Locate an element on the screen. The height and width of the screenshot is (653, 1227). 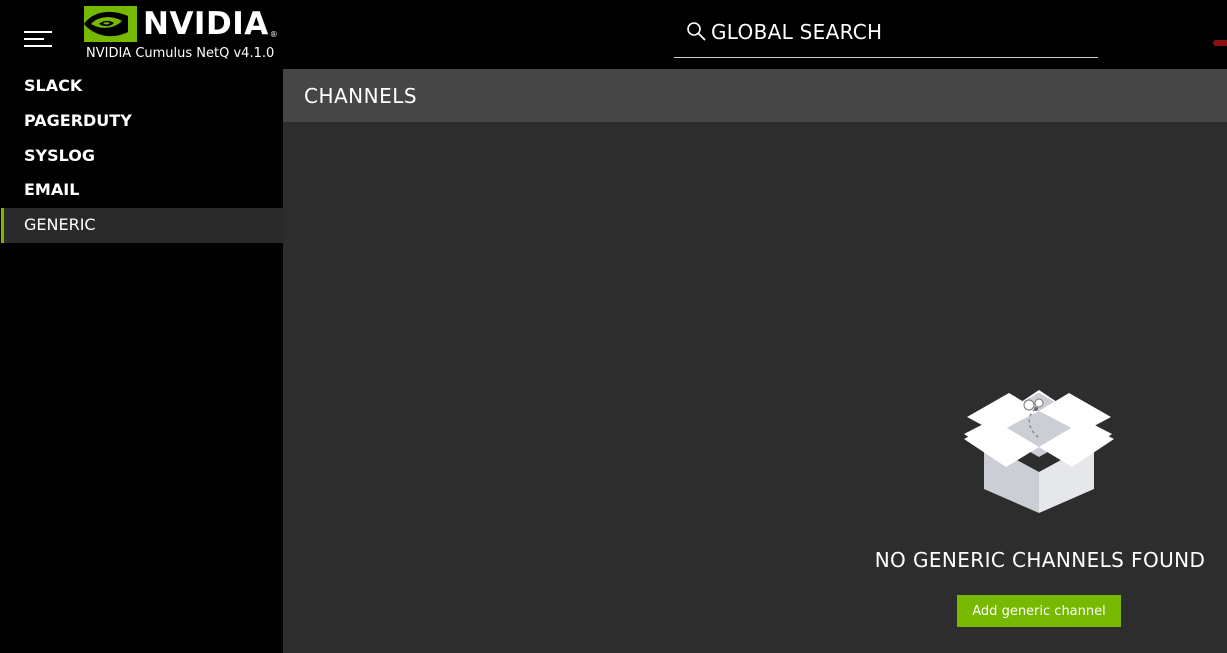
status-indicator is located at coordinates (1220, 43).